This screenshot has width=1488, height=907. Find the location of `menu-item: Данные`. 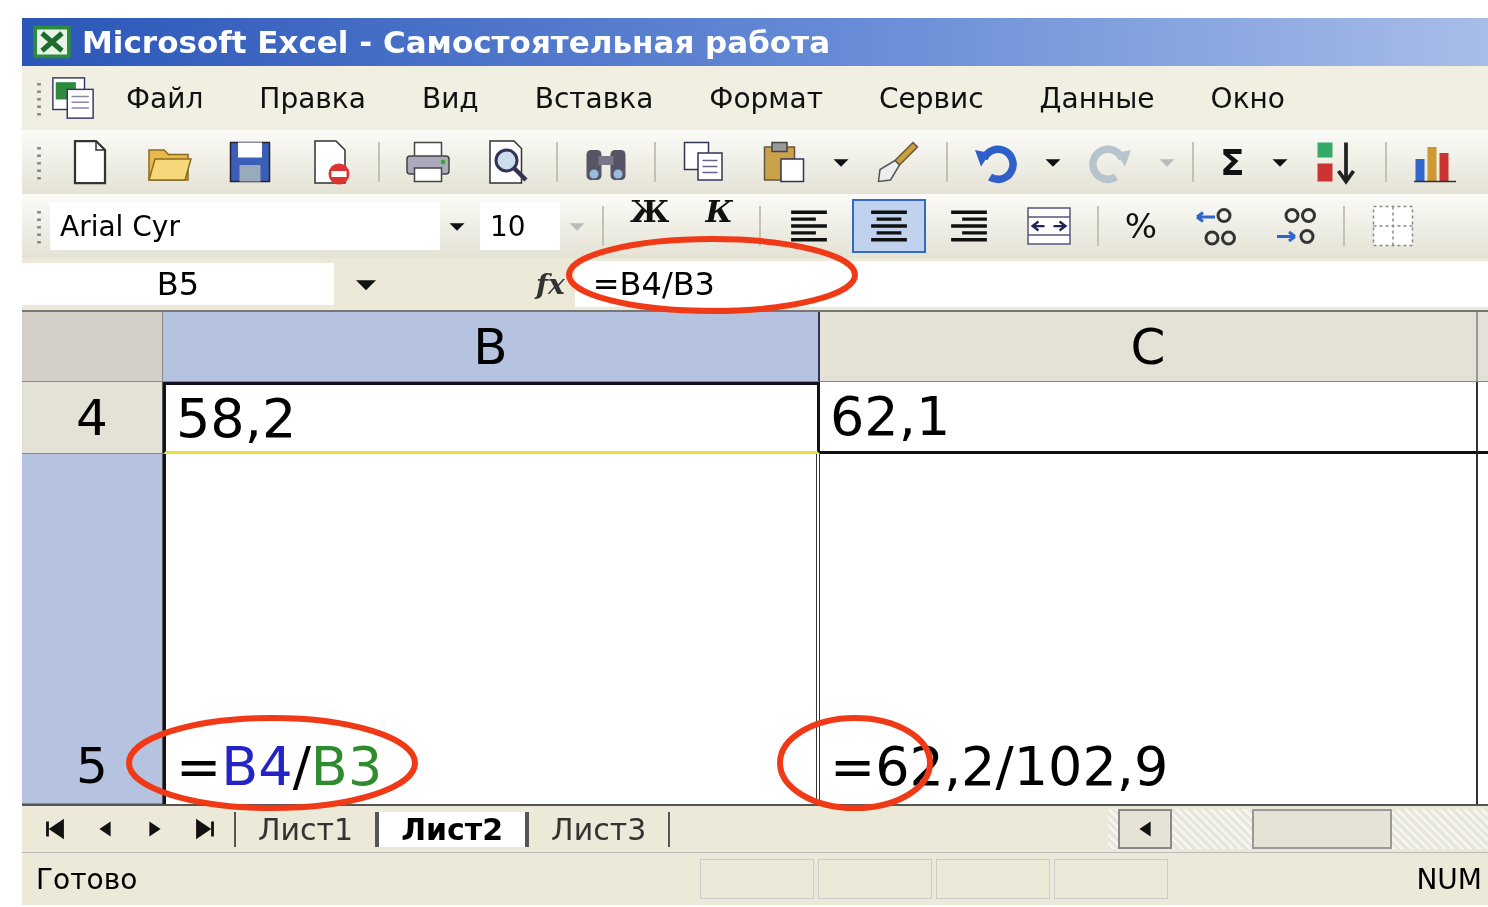

menu-item: Данные is located at coordinates (1097, 98).